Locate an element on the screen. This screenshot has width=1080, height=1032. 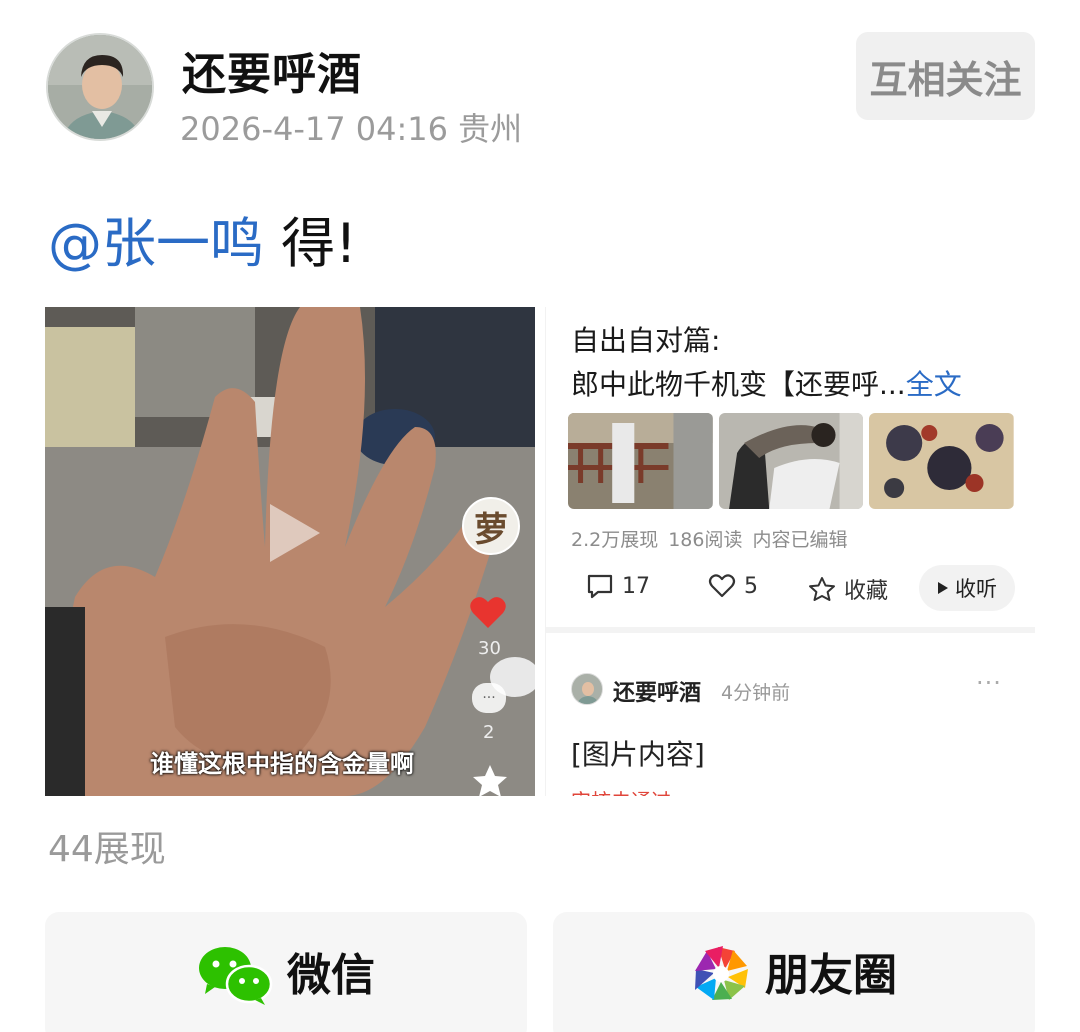
share-moments-button: 朋友圈 is located at coordinates (794, 972).